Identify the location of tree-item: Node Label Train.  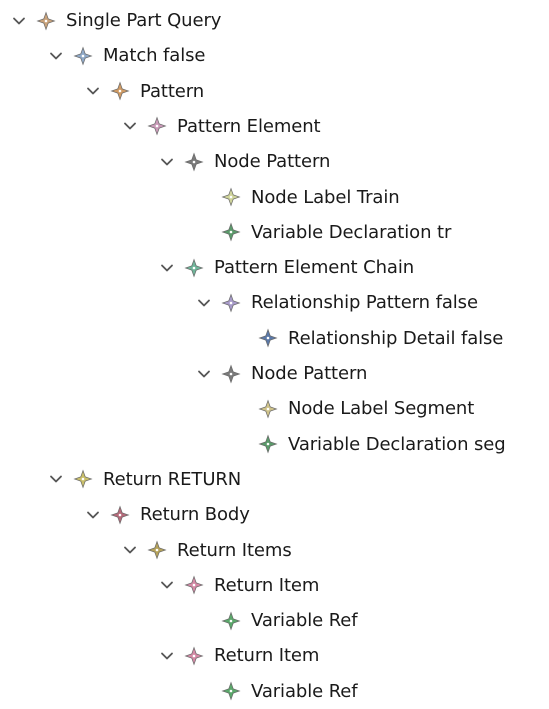
(274, 197).